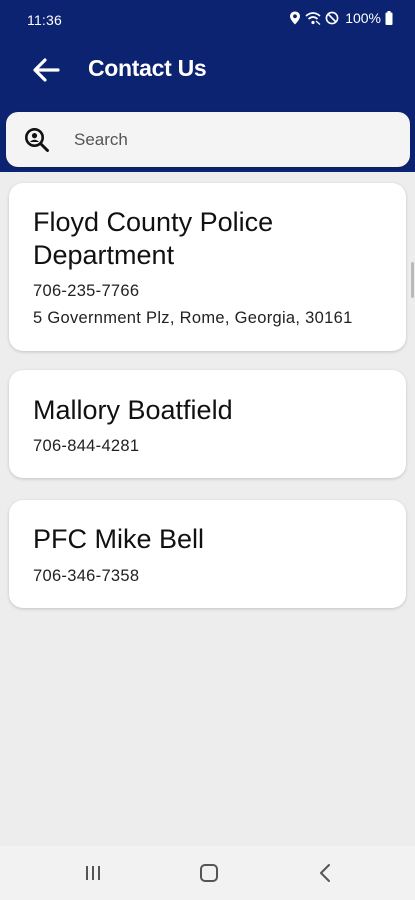 The width and height of the screenshot is (415, 900). Describe the element at coordinates (153, 238) in the screenshot. I see `contact-name: Floyd County Police Department` at that location.